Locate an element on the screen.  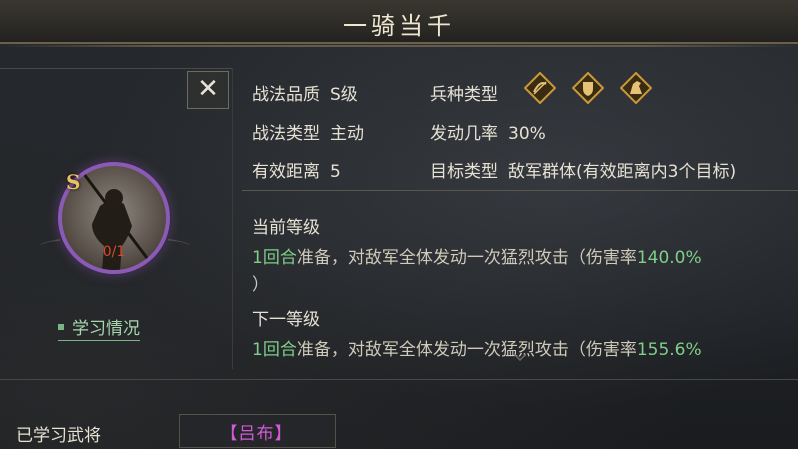
close-icon: ✕ is located at coordinates (208, 89).